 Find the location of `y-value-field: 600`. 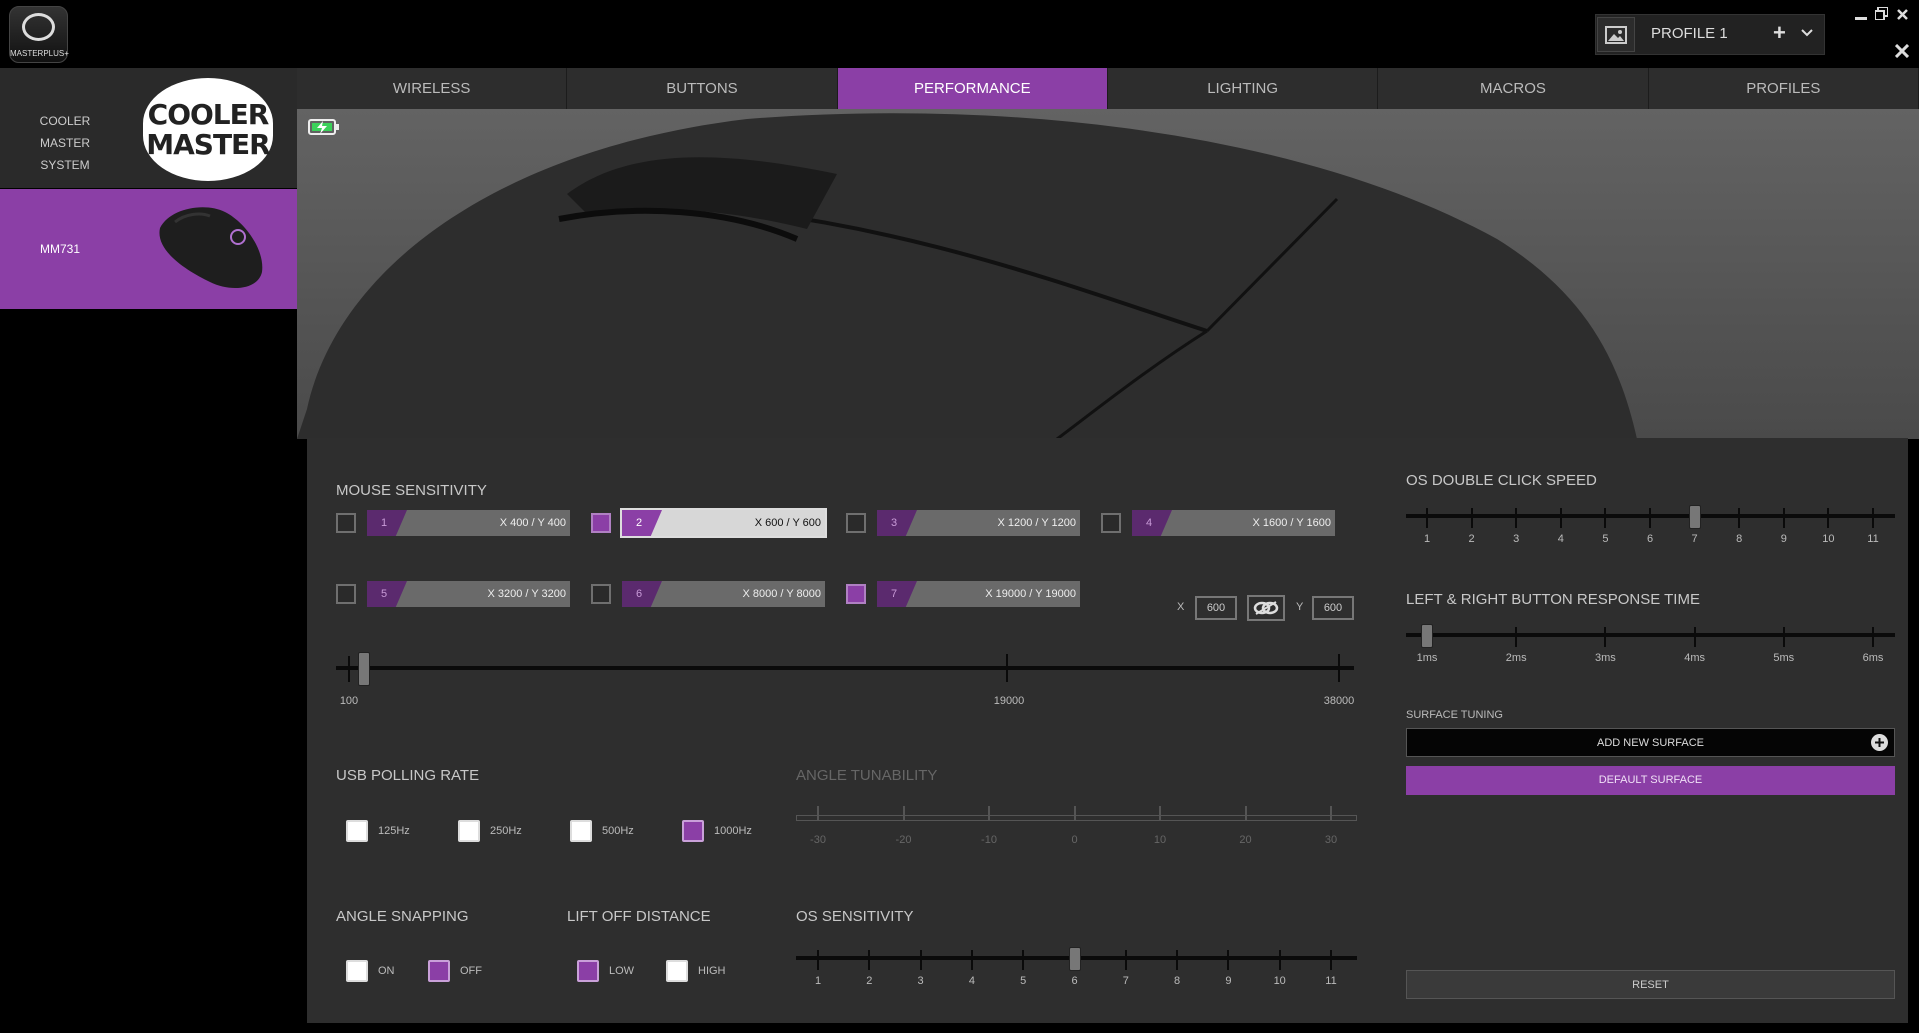

y-value-field: 600 is located at coordinates (1333, 608).